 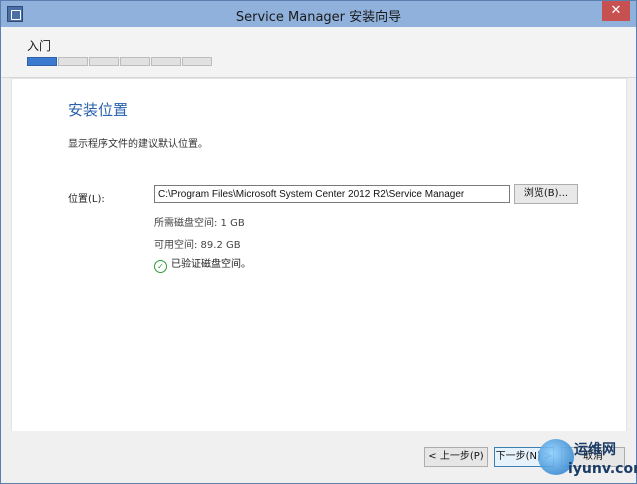 What do you see at coordinates (587, 459) in the screenshot?
I see `site-watermark: 运维网 iyunv.com` at bounding box center [587, 459].